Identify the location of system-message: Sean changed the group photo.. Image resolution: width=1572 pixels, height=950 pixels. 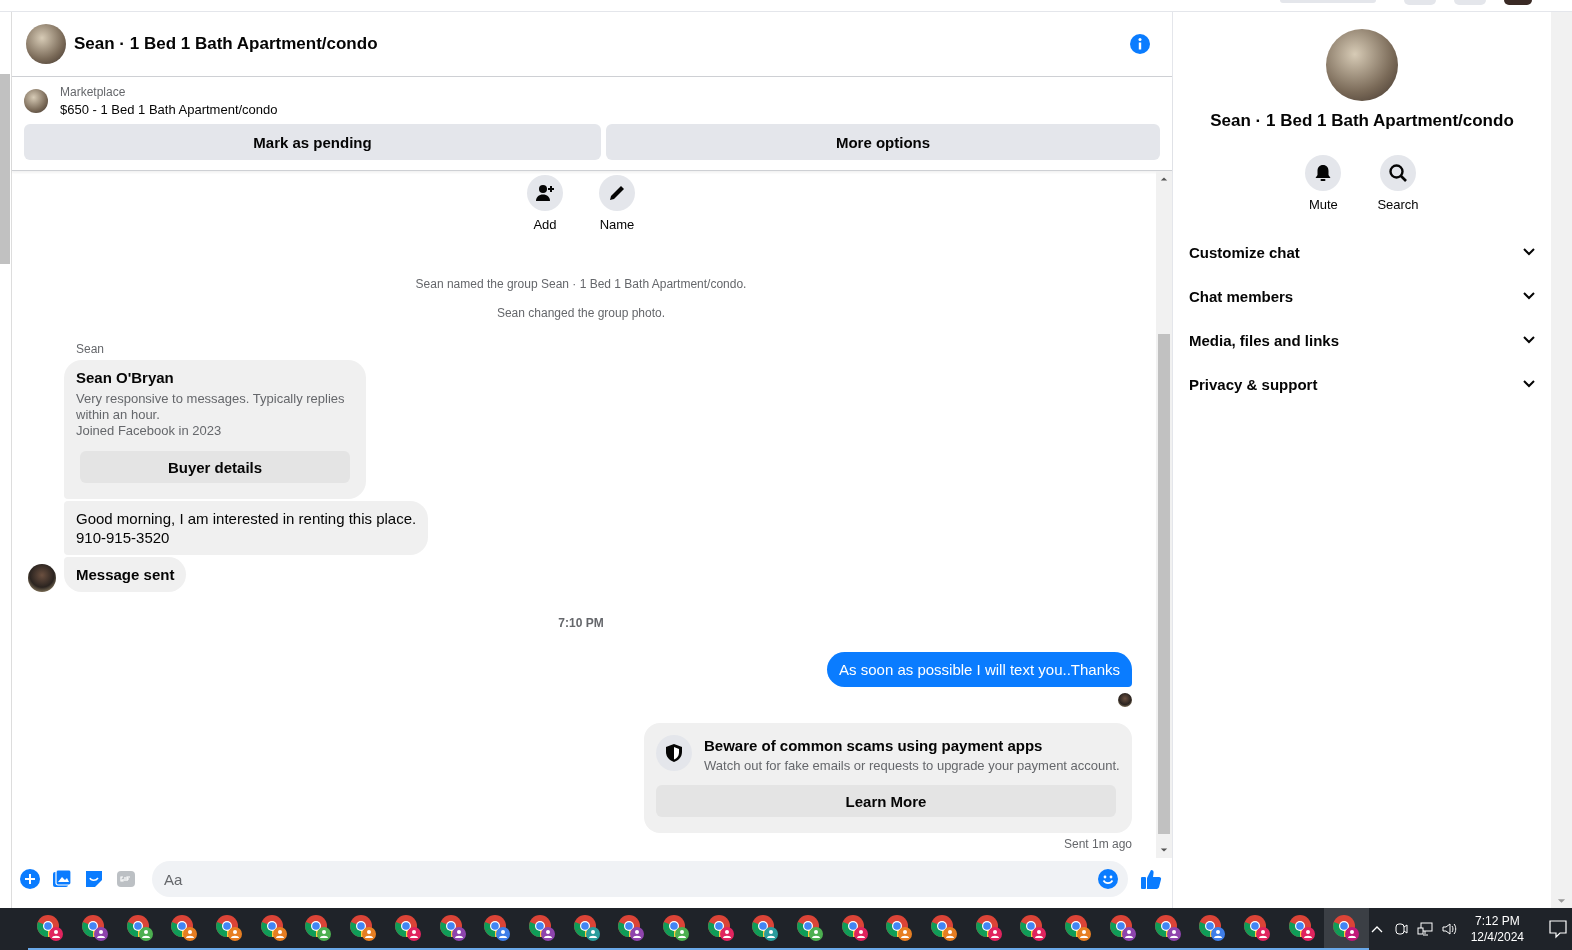
(581, 313).